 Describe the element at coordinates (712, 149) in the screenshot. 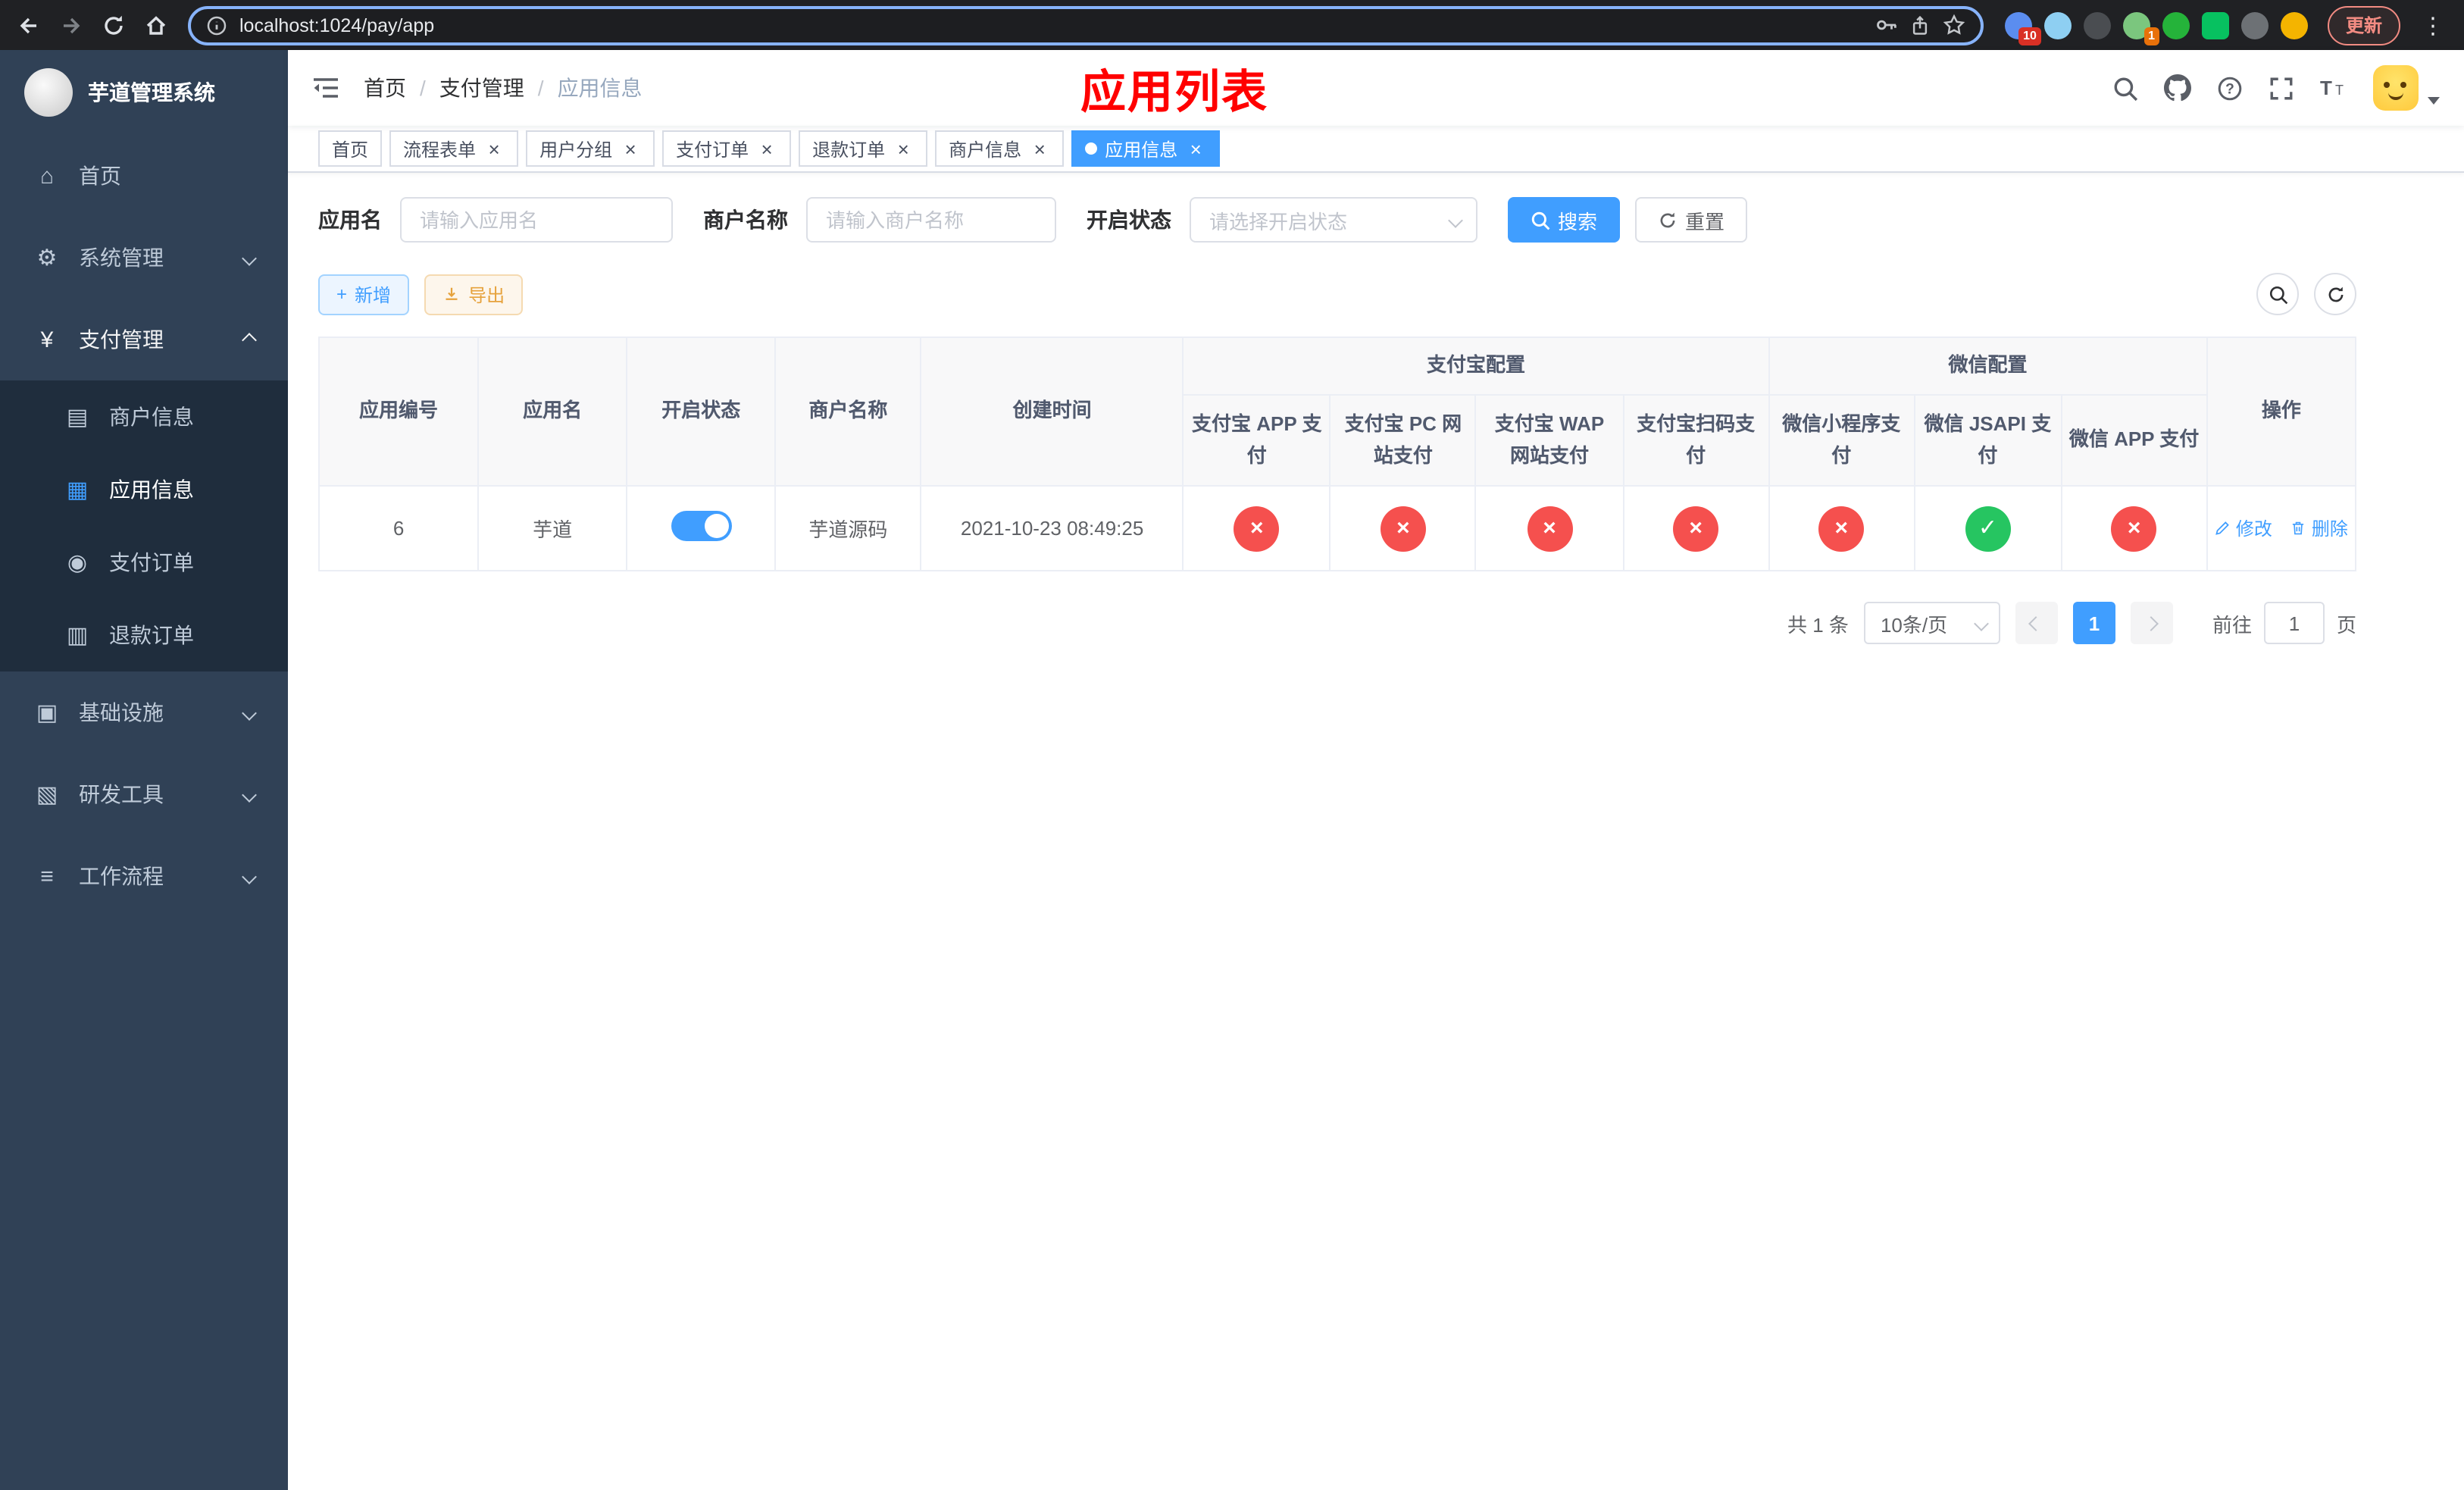

I see `tab-label: 支付订单` at that location.